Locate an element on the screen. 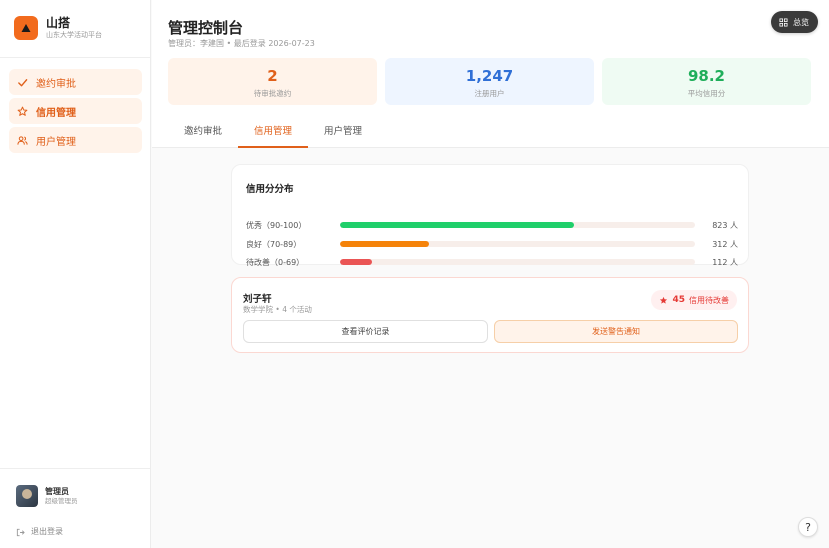 This screenshot has width=829, height=548. page-subtitle: 管理员：李建国 • 最后登录 2026-07-23 is located at coordinates (241, 43).